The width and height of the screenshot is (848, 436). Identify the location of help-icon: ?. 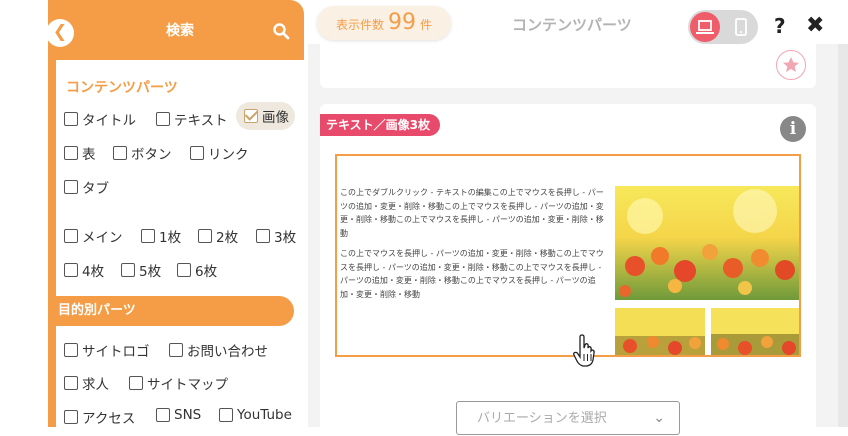
(780, 26).